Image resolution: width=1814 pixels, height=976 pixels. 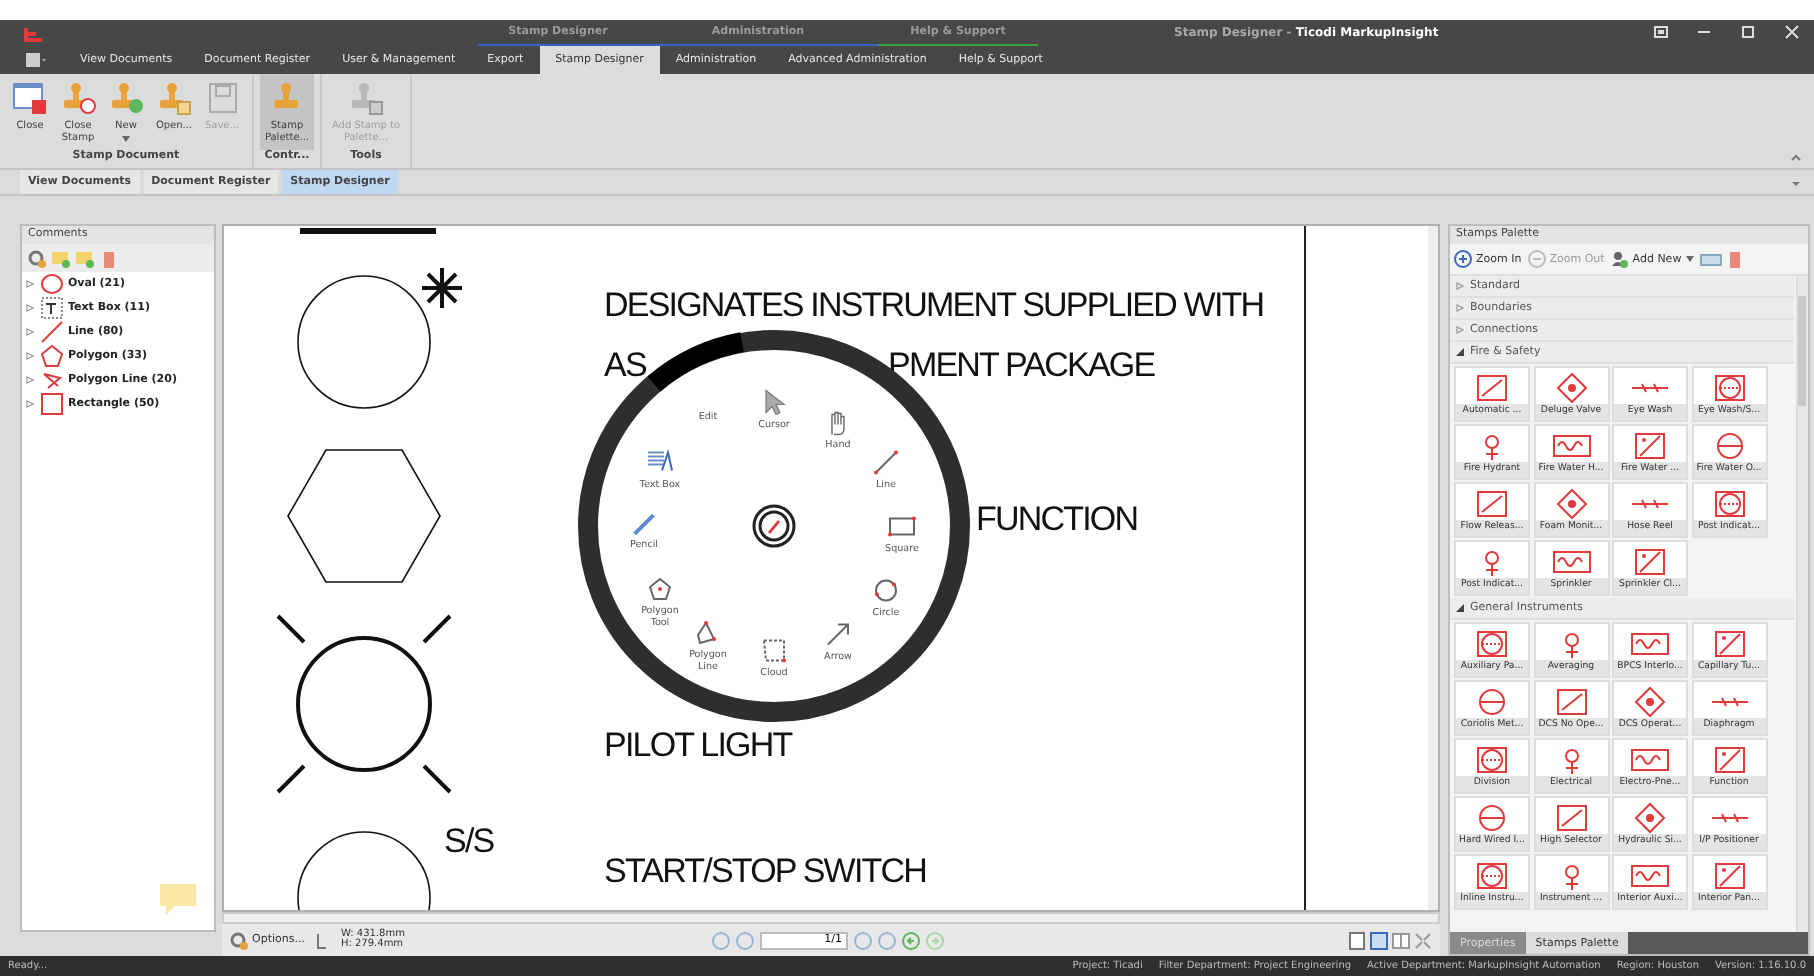 What do you see at coordinates (34, 33) in the screenshot?
I see `app-logo` at bounding box center [34, 33].